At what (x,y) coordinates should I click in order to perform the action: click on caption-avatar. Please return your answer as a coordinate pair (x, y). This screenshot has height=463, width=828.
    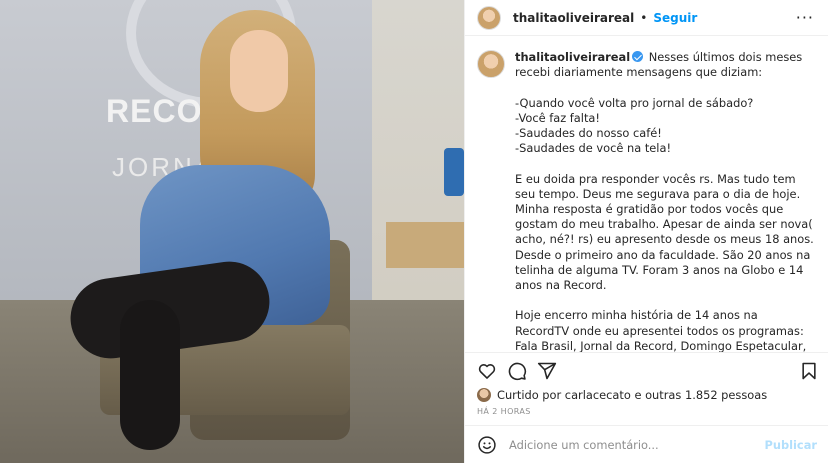
    Looking at the image, I should click on (491, 64).